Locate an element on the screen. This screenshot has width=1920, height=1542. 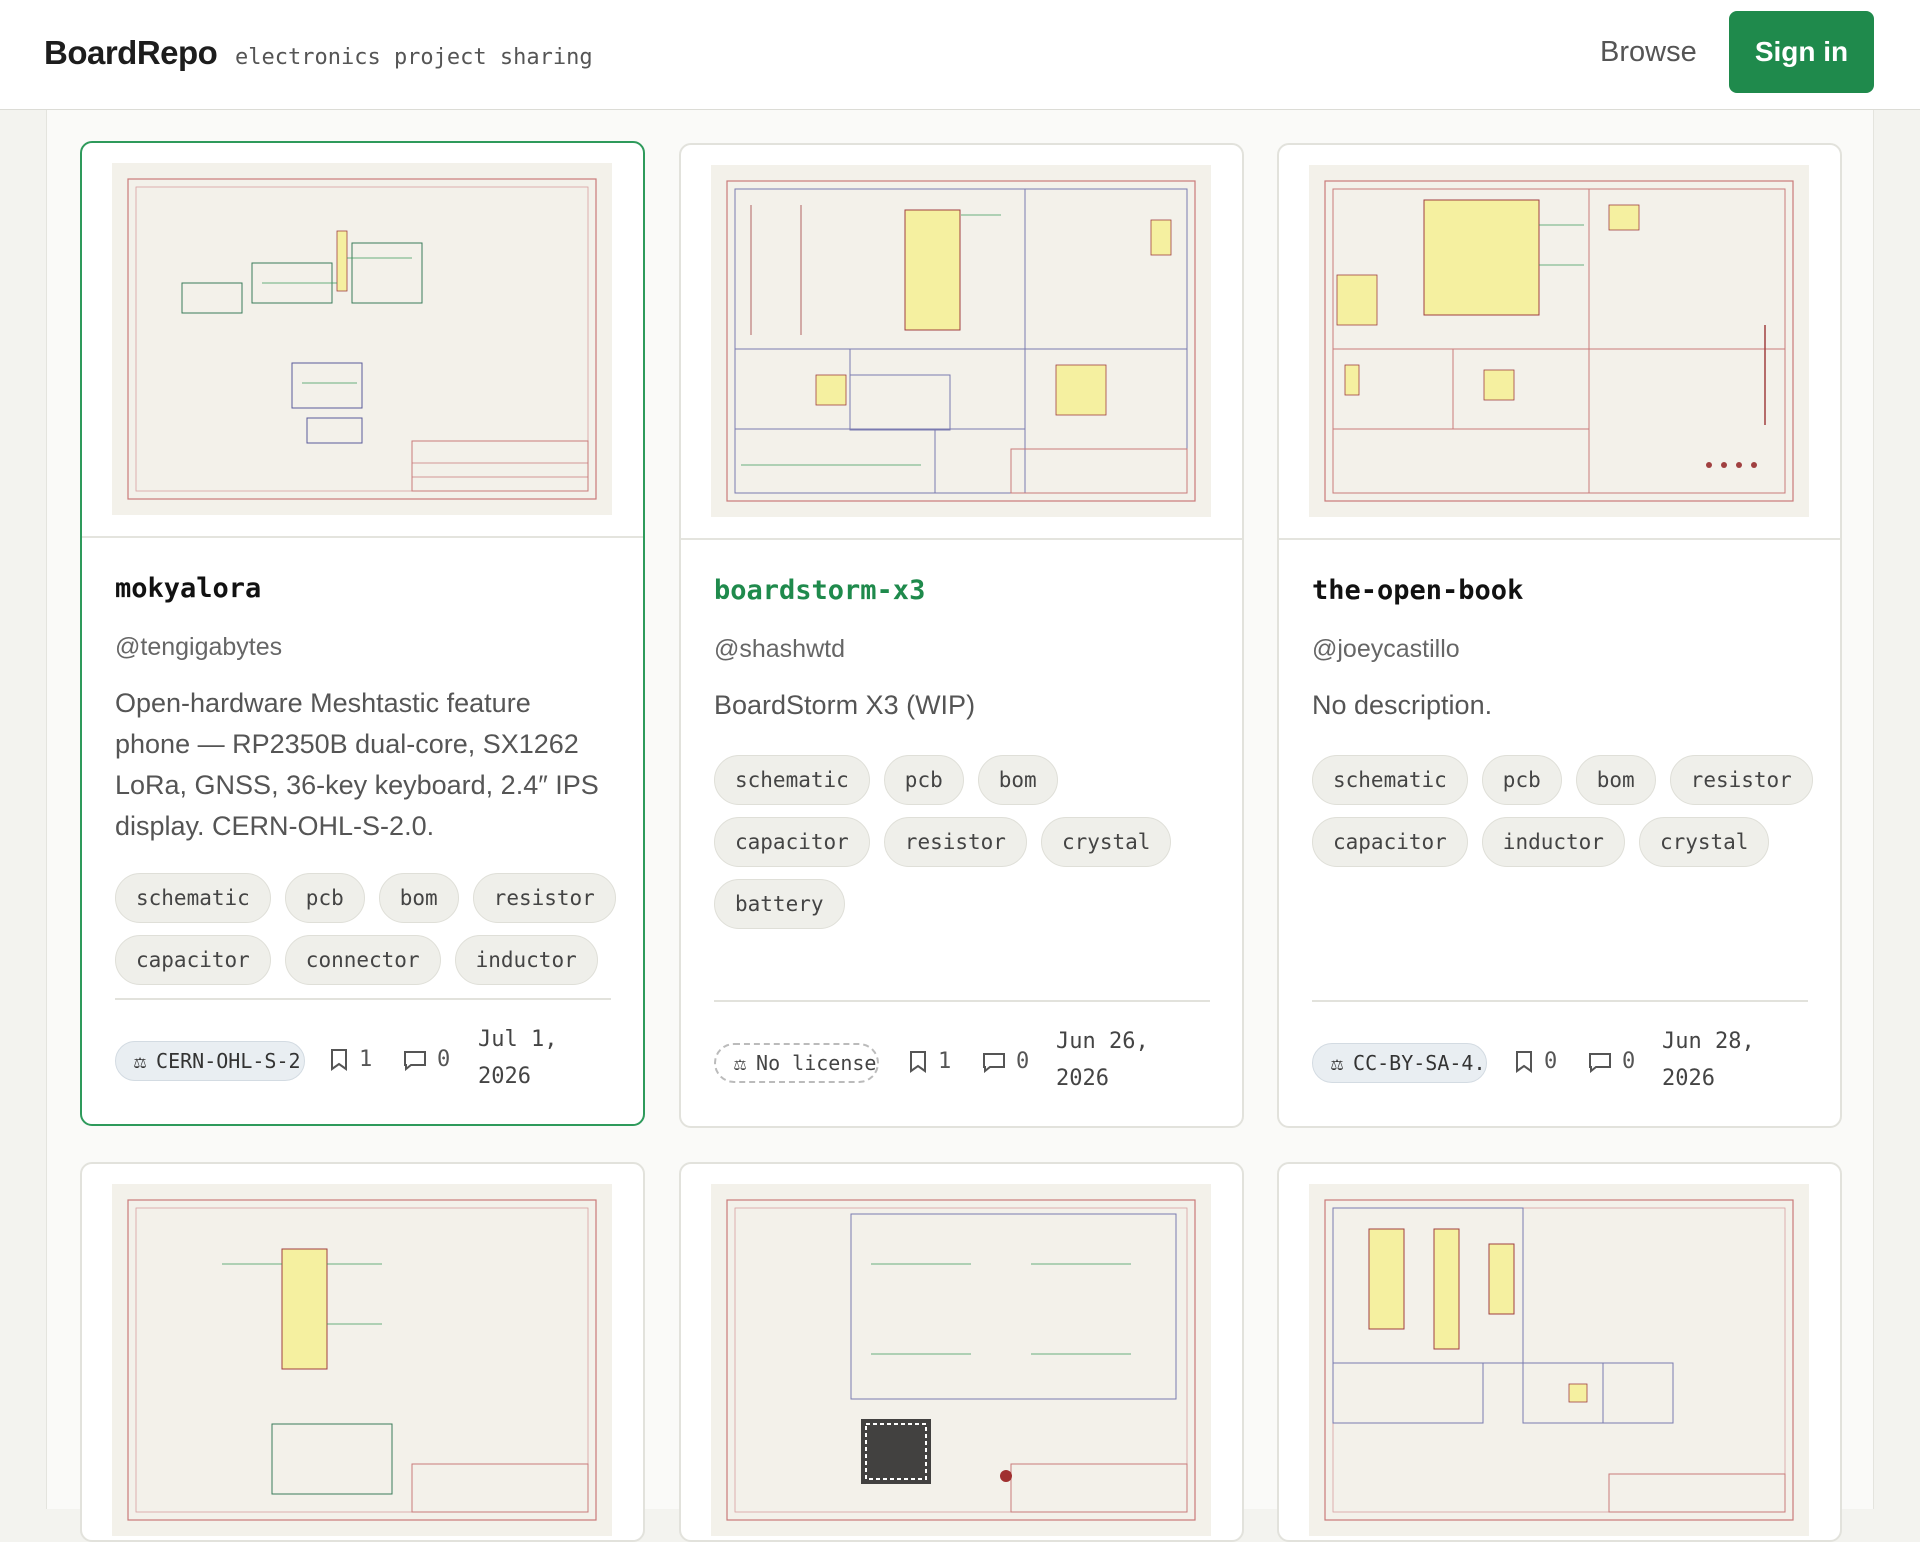
license-label: CC-BY-SA-4.0 is located at coordinates (1420, 1063).